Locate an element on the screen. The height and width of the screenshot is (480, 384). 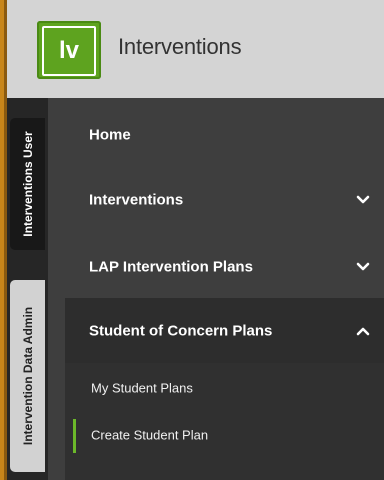
logo-text: lv is located at coordinates (69, 51).